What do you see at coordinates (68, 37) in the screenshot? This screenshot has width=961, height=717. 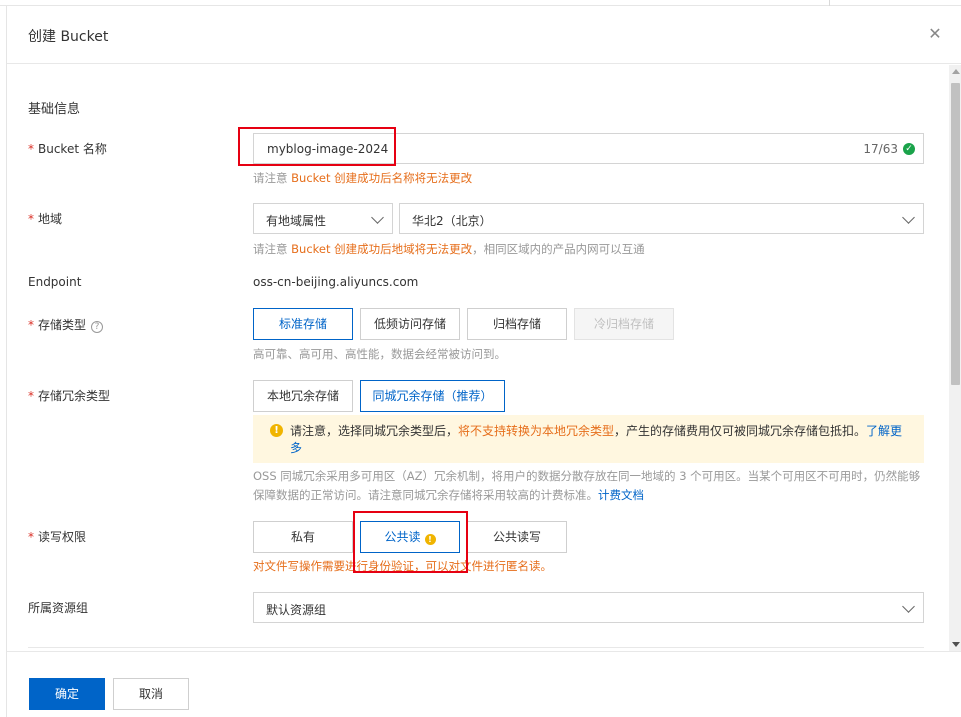 I see `dialog-title: 创建 Bucket` at bounding box center [68, 37].